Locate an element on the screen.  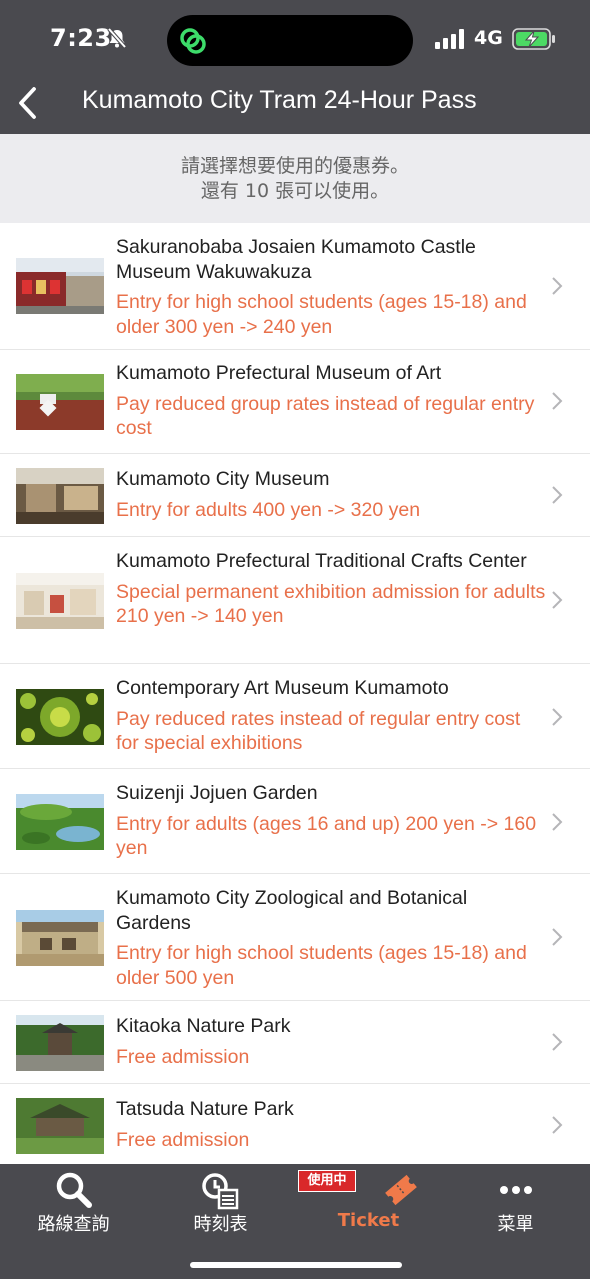
tab-label: 時刻表 is located at coordinates (220, 1224).